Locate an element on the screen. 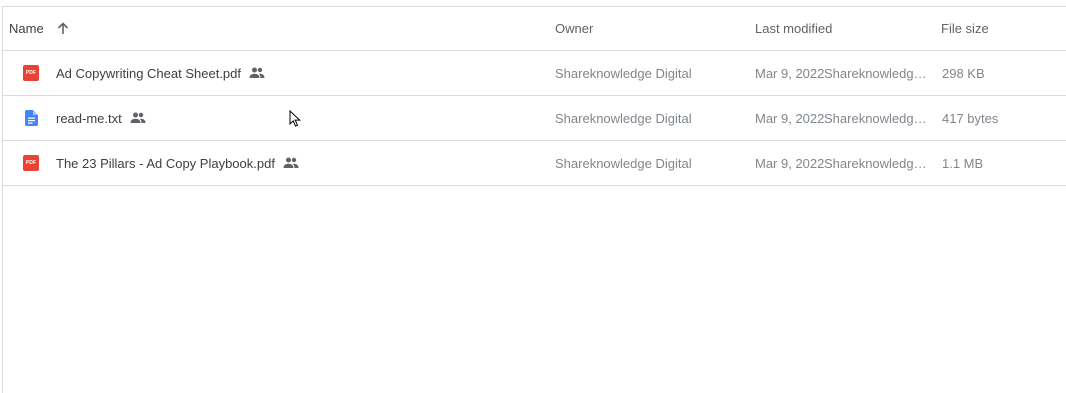 This screenshot has width=1066, height=393. file-size: 417 bytes is located at coordinates (970, 118).